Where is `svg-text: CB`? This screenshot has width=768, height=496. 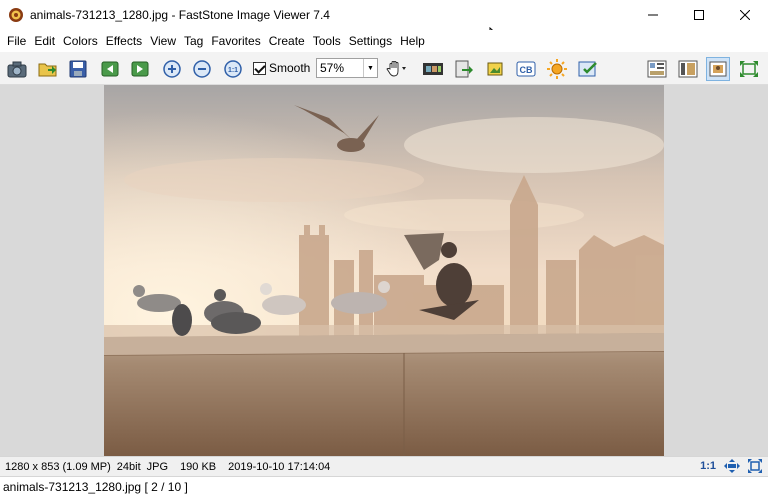 svg-text: CB is located at coordinates (526, 70).